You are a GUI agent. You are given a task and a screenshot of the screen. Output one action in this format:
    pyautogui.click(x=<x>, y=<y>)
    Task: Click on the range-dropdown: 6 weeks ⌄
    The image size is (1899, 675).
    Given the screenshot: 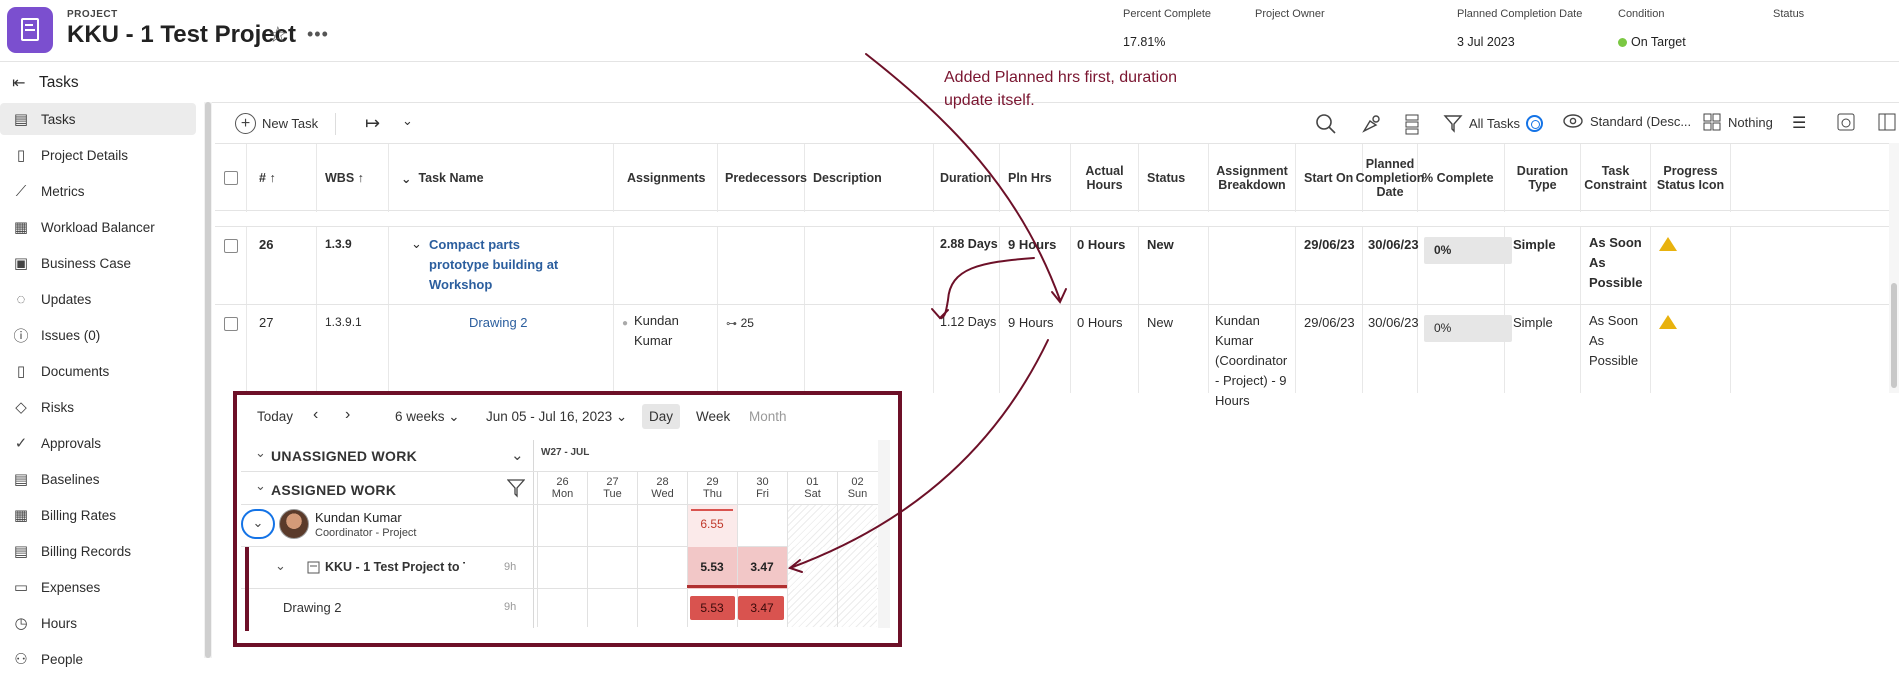 What is the action you would take?
    pyautogui.click(x=427, y=417)
    